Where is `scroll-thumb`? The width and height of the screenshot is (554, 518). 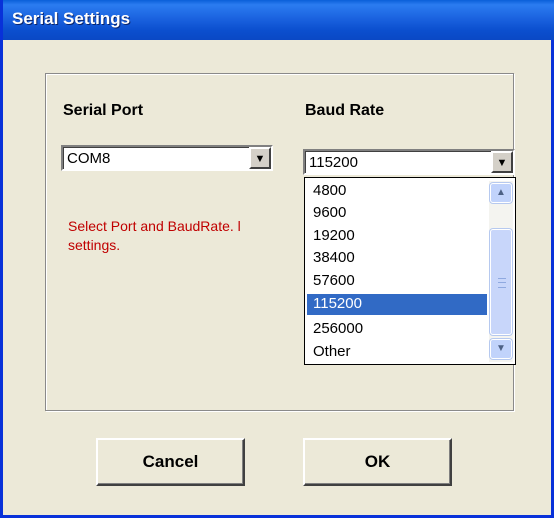
scroll-thumb is located at coordinates (501, 282).